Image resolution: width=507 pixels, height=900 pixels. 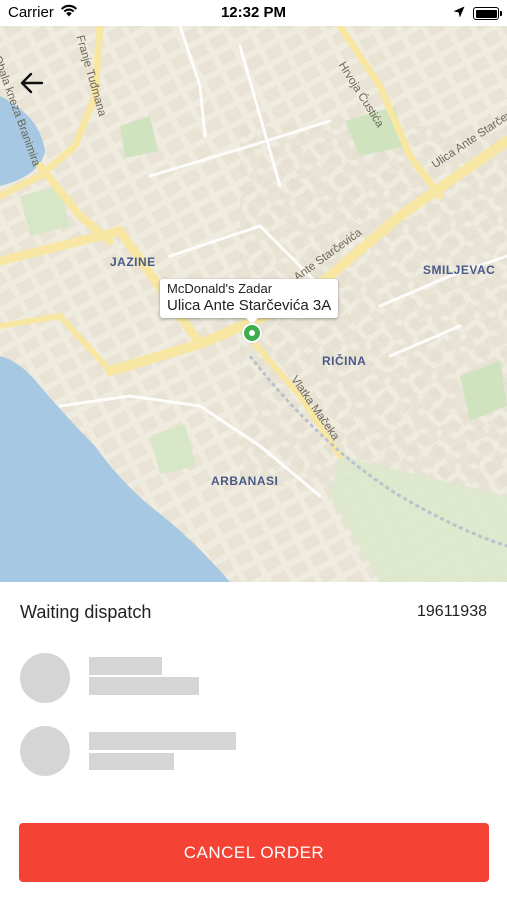 I want to click on status-bar: Carrier 12:32 PM, so click(x=253, y=13).